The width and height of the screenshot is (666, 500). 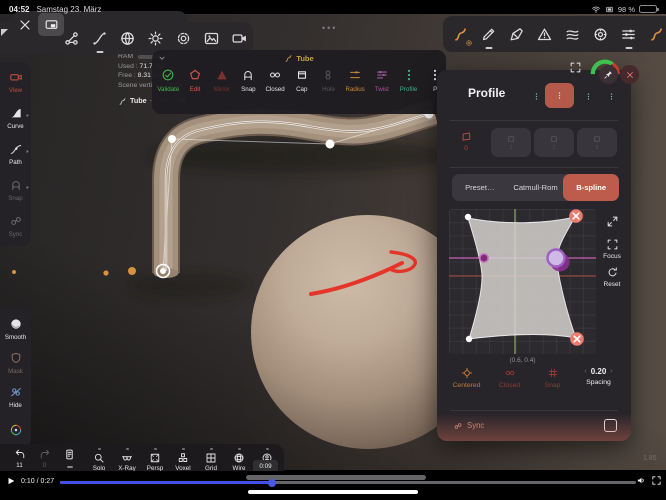 I want to click on curve-point-mid, so click(x=483, y=257).